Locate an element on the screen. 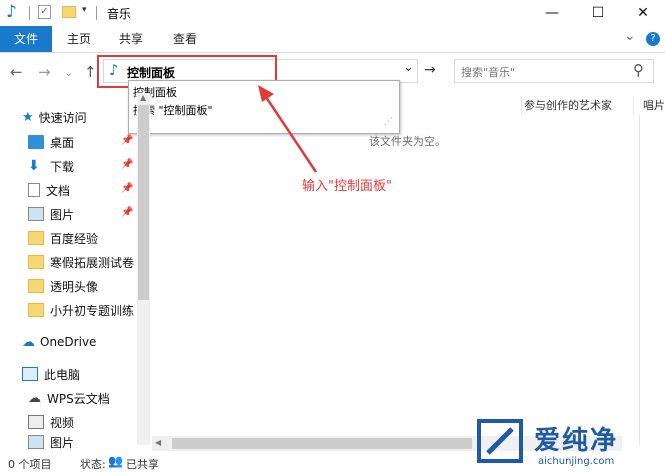  column-headers: 参与创作的艺术家 唱片 is located at coordinates (408, 104).